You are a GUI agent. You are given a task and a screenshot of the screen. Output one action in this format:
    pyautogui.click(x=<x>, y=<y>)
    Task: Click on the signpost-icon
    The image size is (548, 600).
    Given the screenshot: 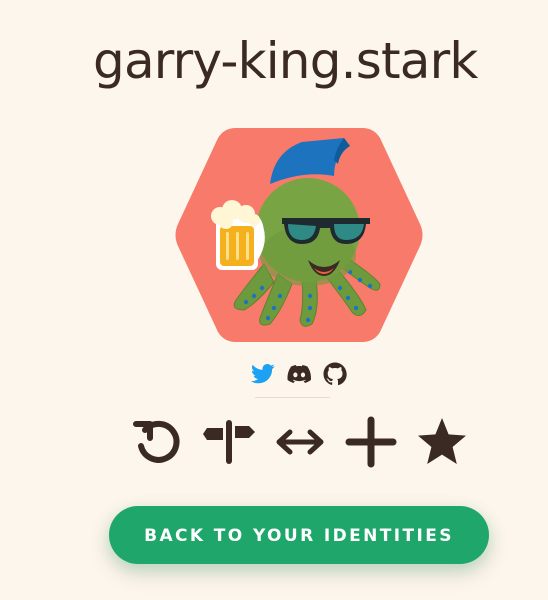 What is the action you would take?
    pyautogui.click(x=229, y=442)
    